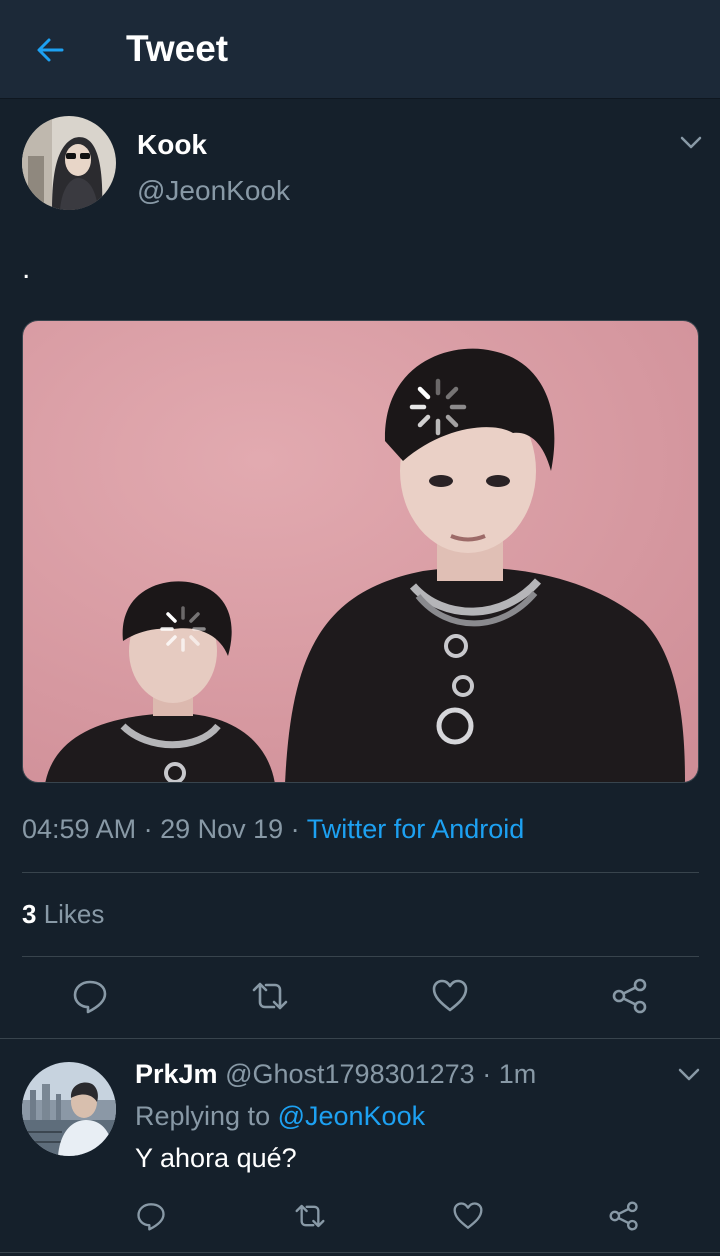  Describe the element at coordinates (213, 191) in the screenshot. I see `author-handle: @JeonKook` at that location.